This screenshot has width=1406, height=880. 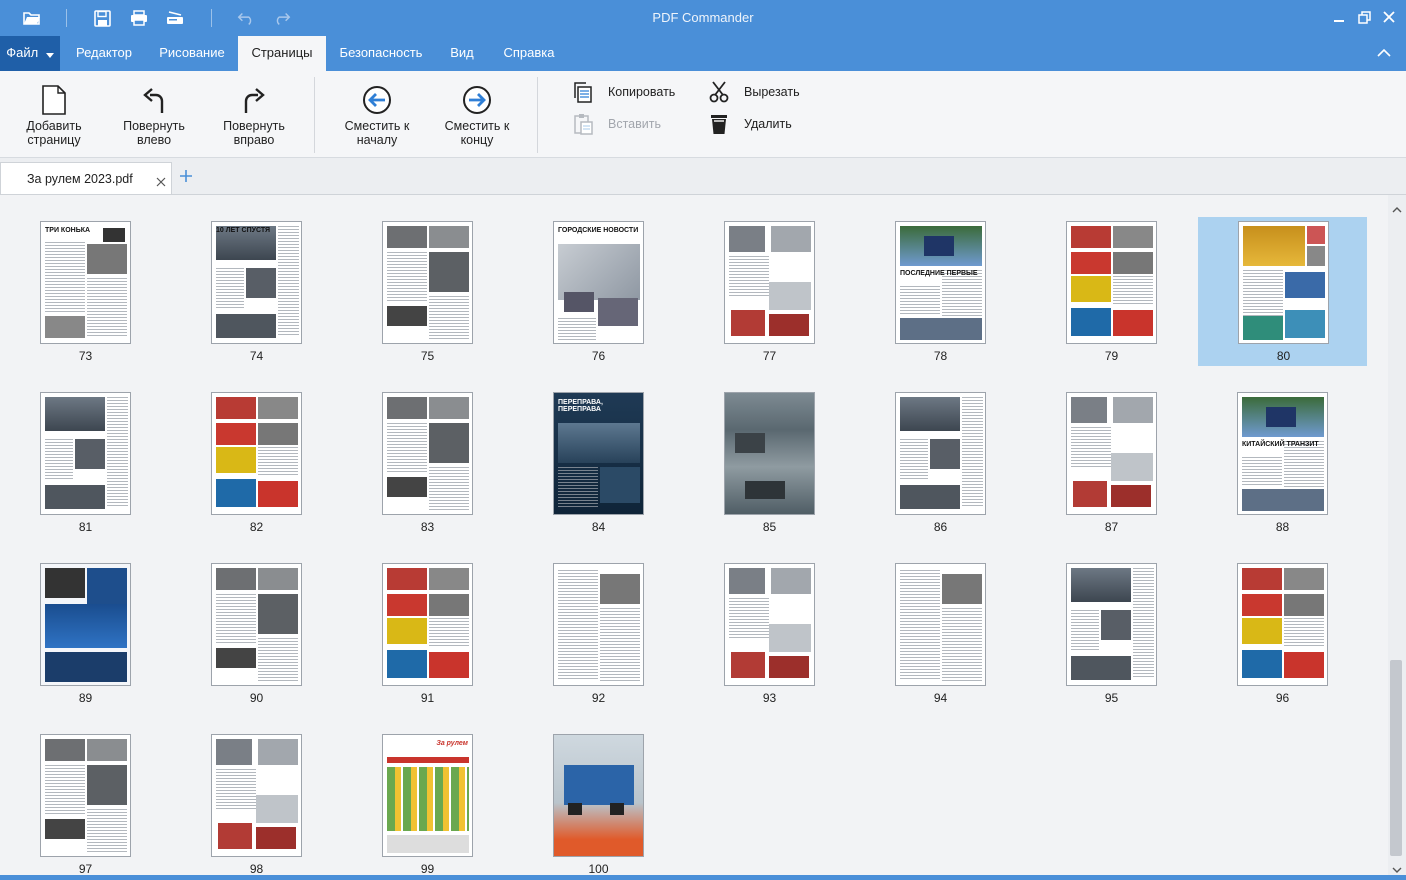 I want to click on page-thumbnail: 96, so click(x=1282, y=622).